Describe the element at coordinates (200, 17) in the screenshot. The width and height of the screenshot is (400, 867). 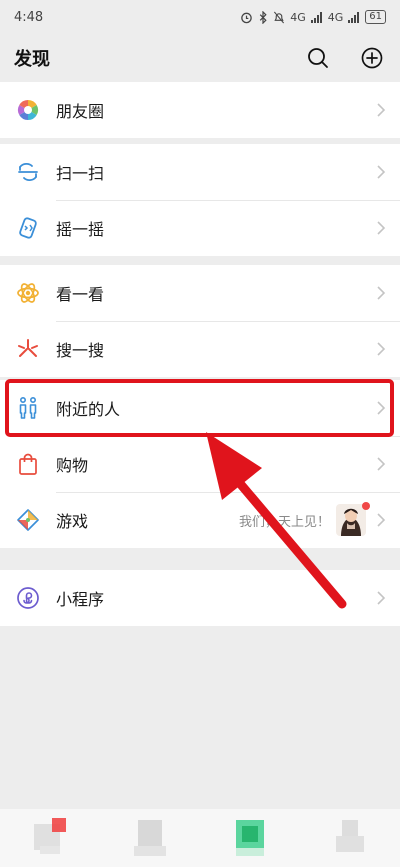
I see `status-bar: 4:48 4G 4G 61` at that location.